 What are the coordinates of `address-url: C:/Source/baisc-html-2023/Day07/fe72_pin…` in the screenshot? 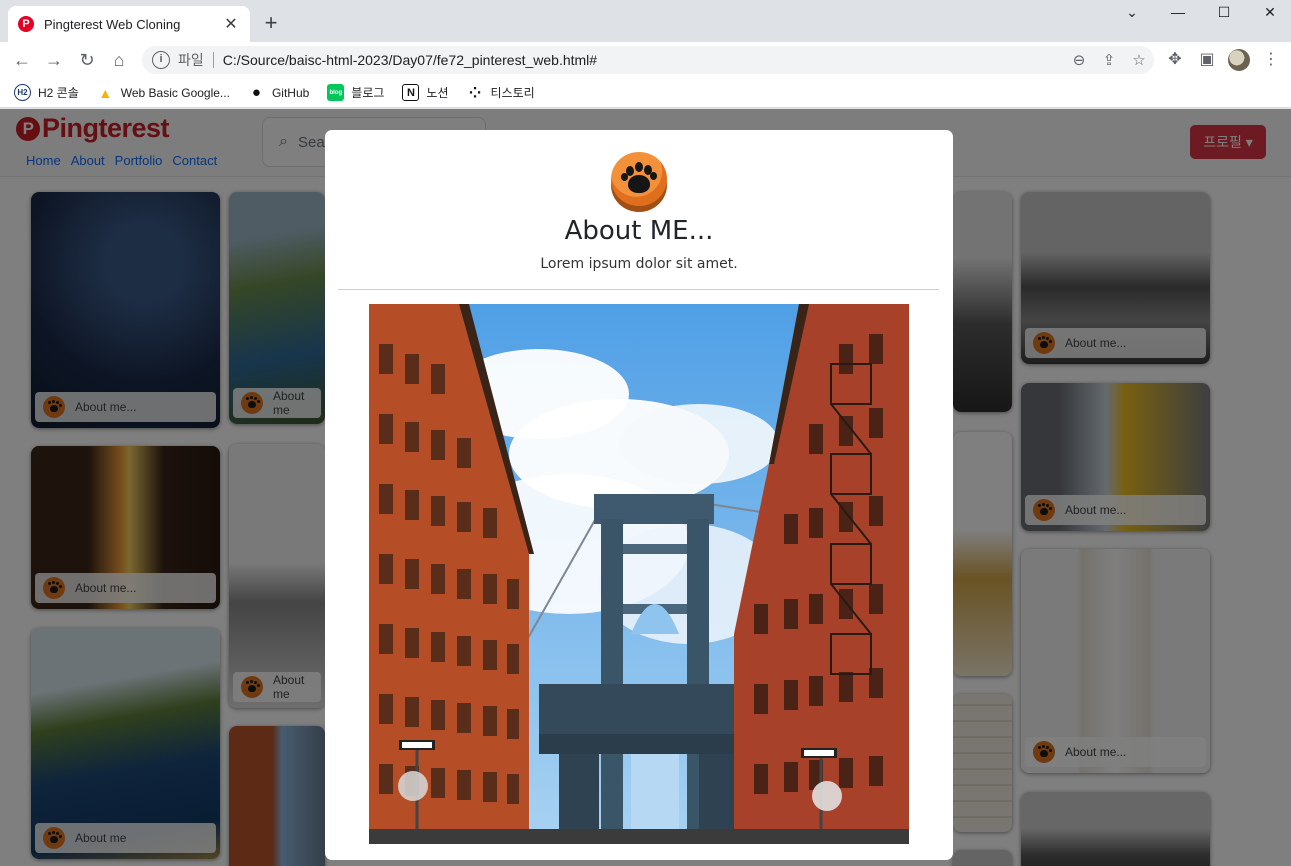 It's located at (643, 60).